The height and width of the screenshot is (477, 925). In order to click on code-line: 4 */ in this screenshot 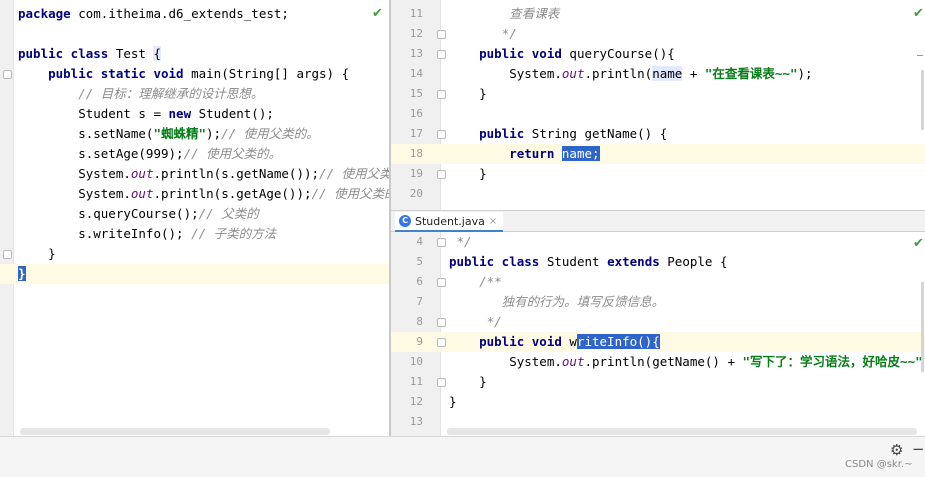, I will do `click(658, 242)`.